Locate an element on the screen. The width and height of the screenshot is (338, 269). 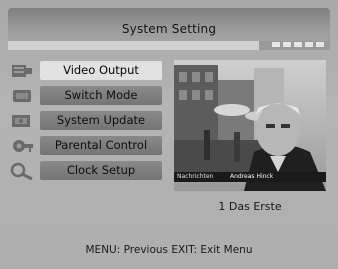
parental-control-icon is located at coordinates (23, 146).